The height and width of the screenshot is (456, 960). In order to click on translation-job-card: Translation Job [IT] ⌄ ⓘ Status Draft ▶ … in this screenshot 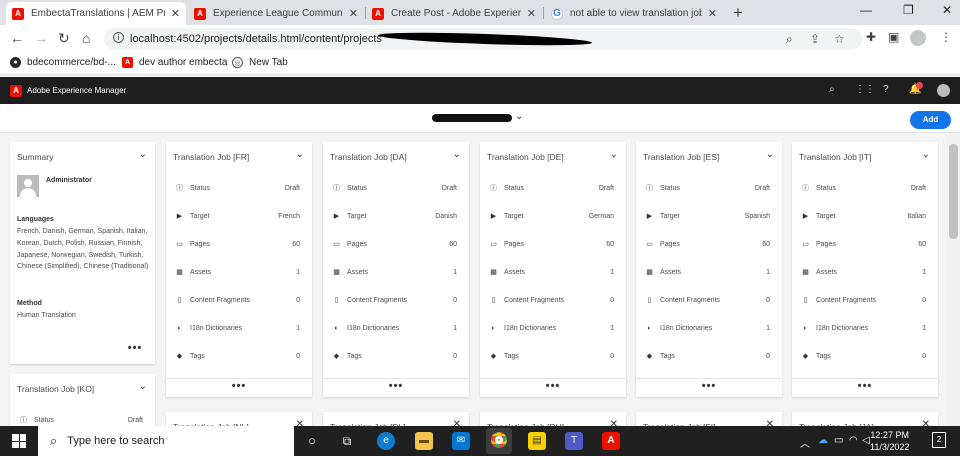, I will do `click(865, 269)`.